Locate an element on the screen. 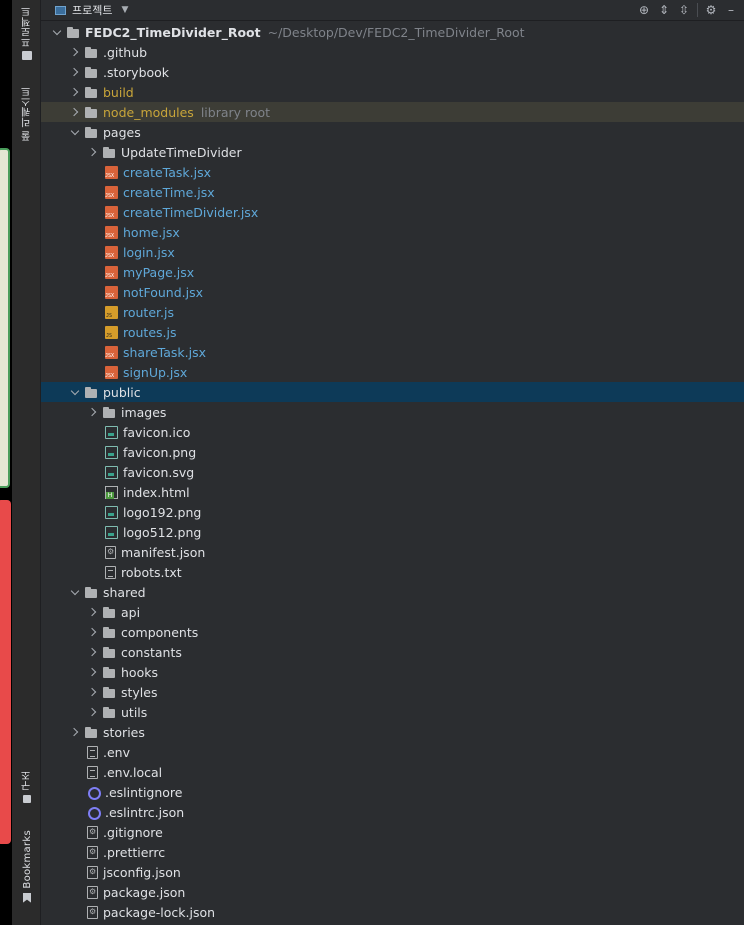  tree-row: .eslintignore is located at coordinates (392, 792).